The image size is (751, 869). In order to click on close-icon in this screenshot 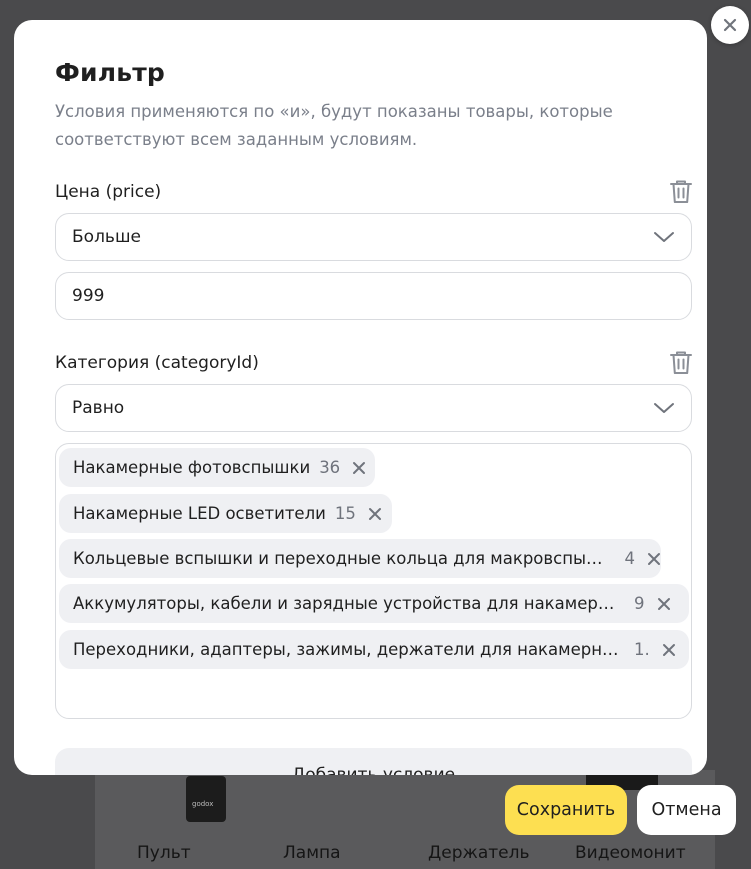, I will do `click(730, 25)`.